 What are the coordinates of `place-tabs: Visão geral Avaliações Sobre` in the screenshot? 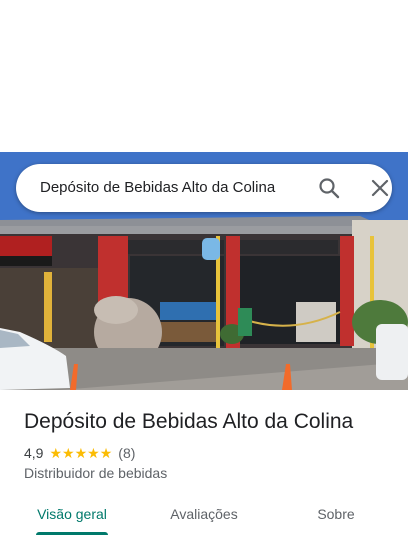 It's located at (204, 516).